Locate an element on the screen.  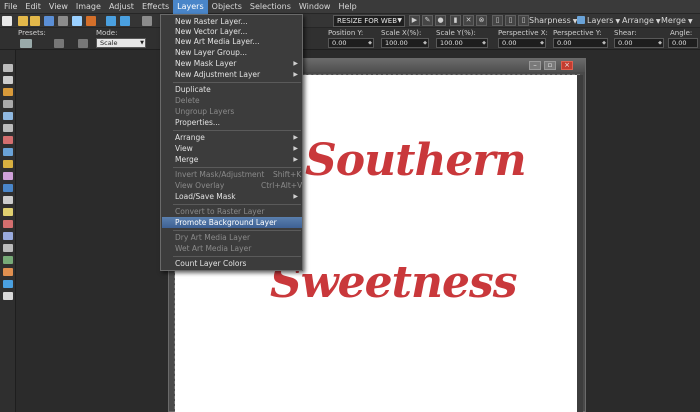
crop-tool-icon is located at coordinates (8, 140).